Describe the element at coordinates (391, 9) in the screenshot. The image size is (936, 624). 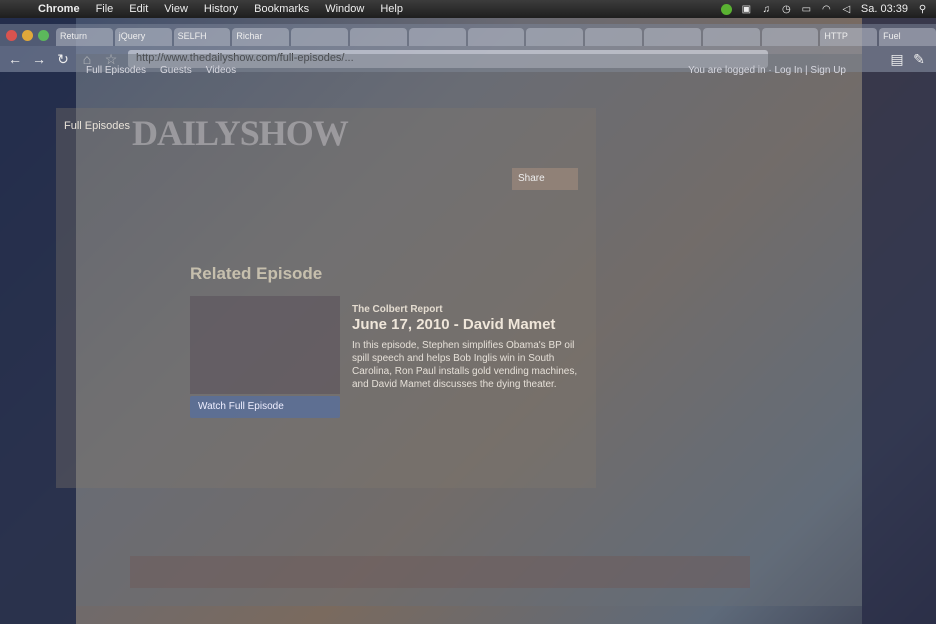
I see `menu-help: Help` at that location.